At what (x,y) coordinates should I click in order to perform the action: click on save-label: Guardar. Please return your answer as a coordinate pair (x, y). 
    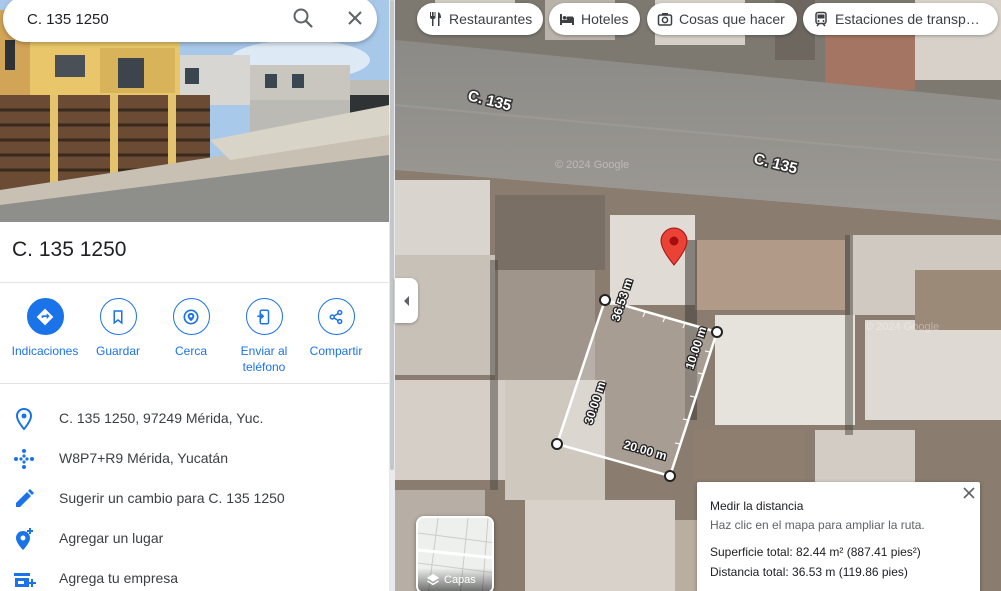
    Looking at the image, I should click on (118, 351).